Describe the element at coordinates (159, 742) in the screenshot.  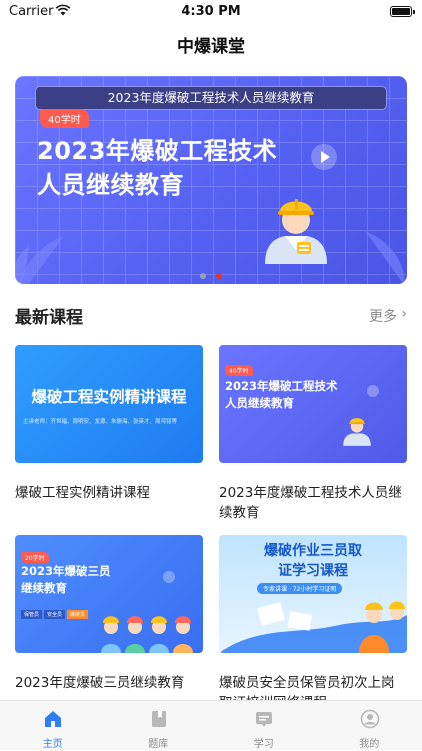
I see `tab-label: 题库` at that location.